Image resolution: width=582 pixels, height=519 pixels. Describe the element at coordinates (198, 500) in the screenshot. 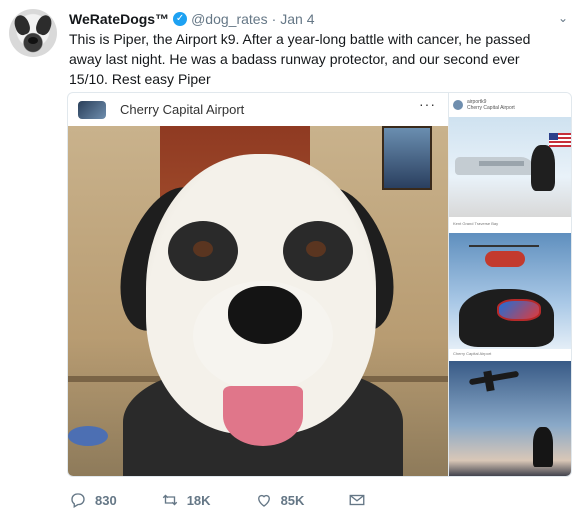

I see `retweet-count: 18K` at that location.